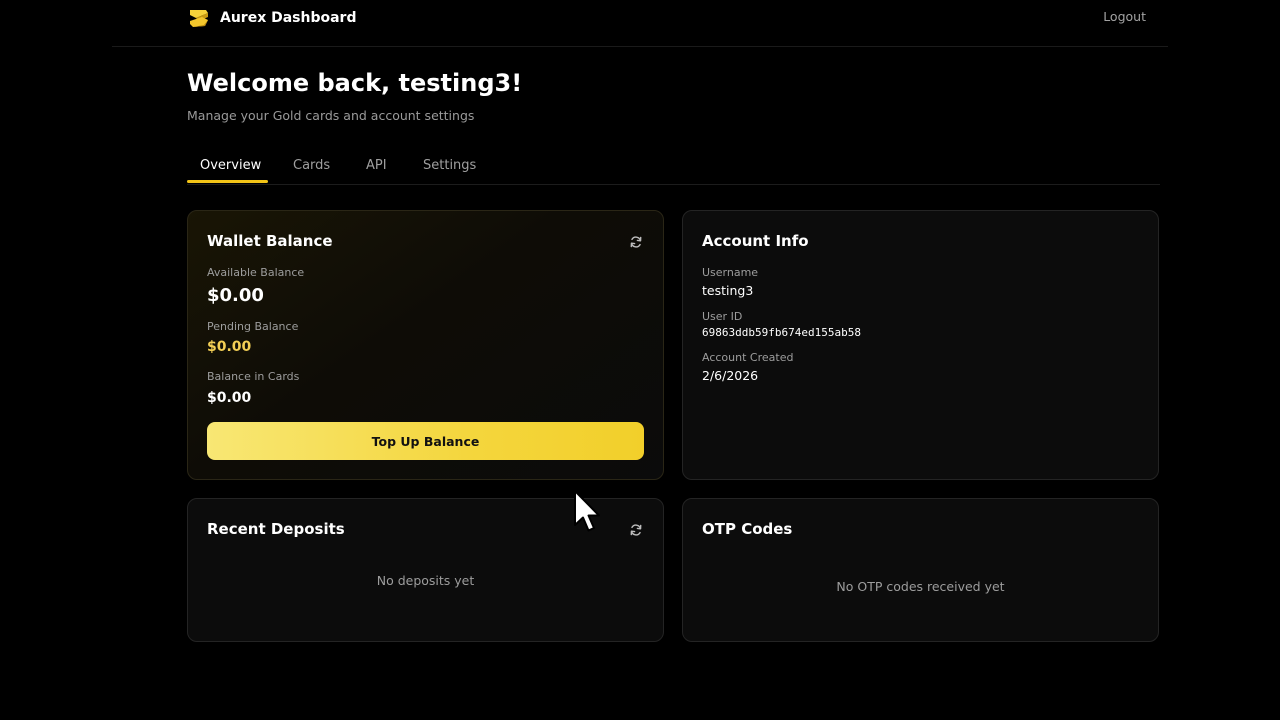 The height and width of the screenshot is (720, 1280). I want to click on top-up-balance-button: Top Up Balance, so click(425, 441).